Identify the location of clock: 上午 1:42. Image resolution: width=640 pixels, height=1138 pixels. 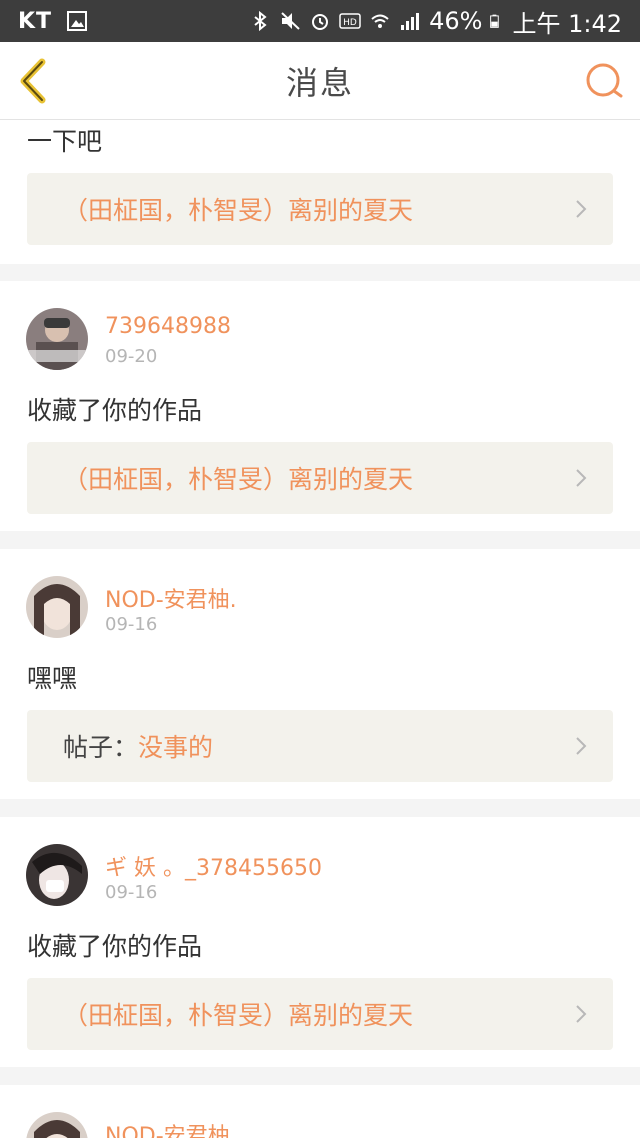
(567, 23).